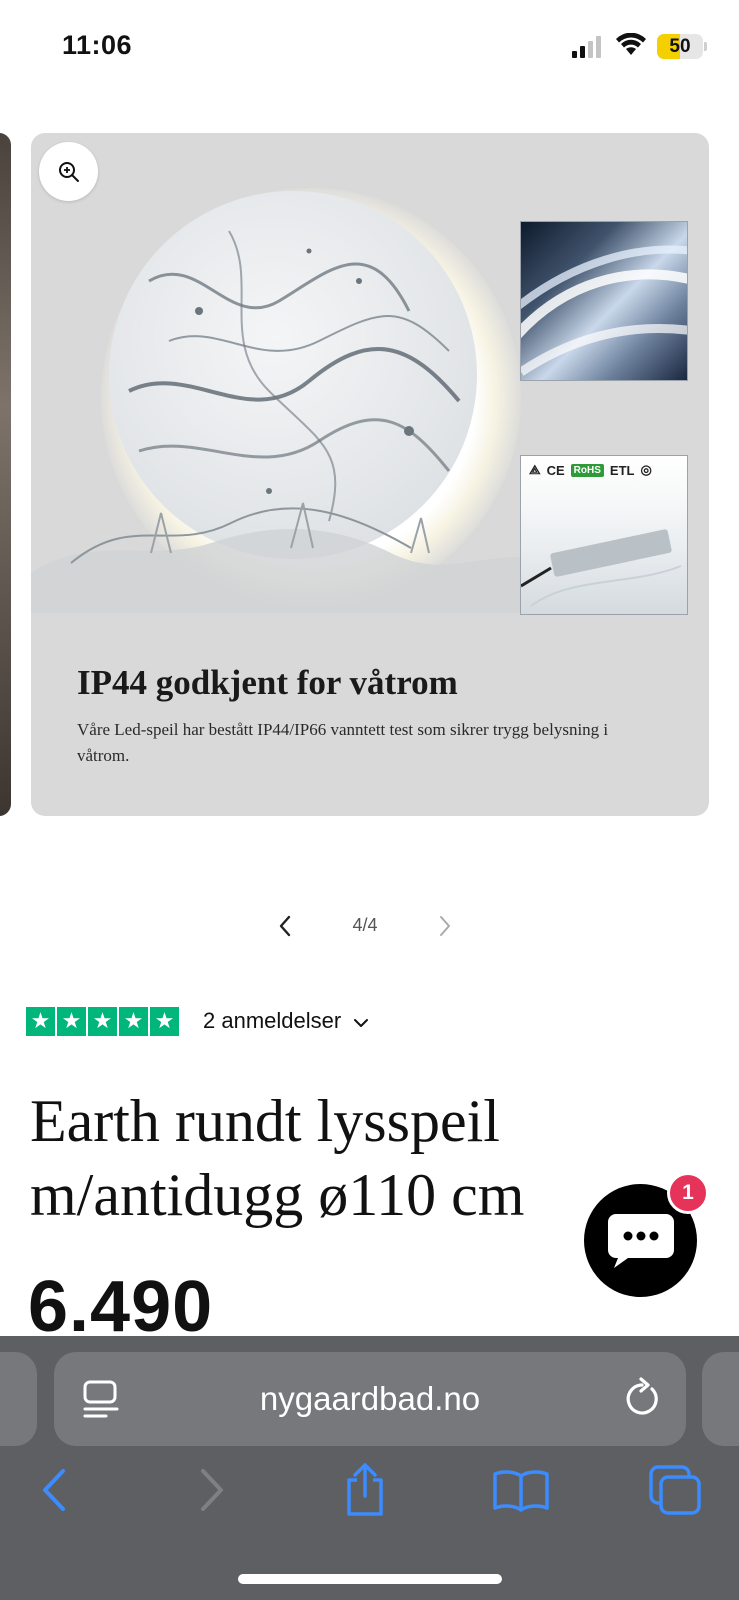  I want to click on wifi-icon, so click(631, 44).